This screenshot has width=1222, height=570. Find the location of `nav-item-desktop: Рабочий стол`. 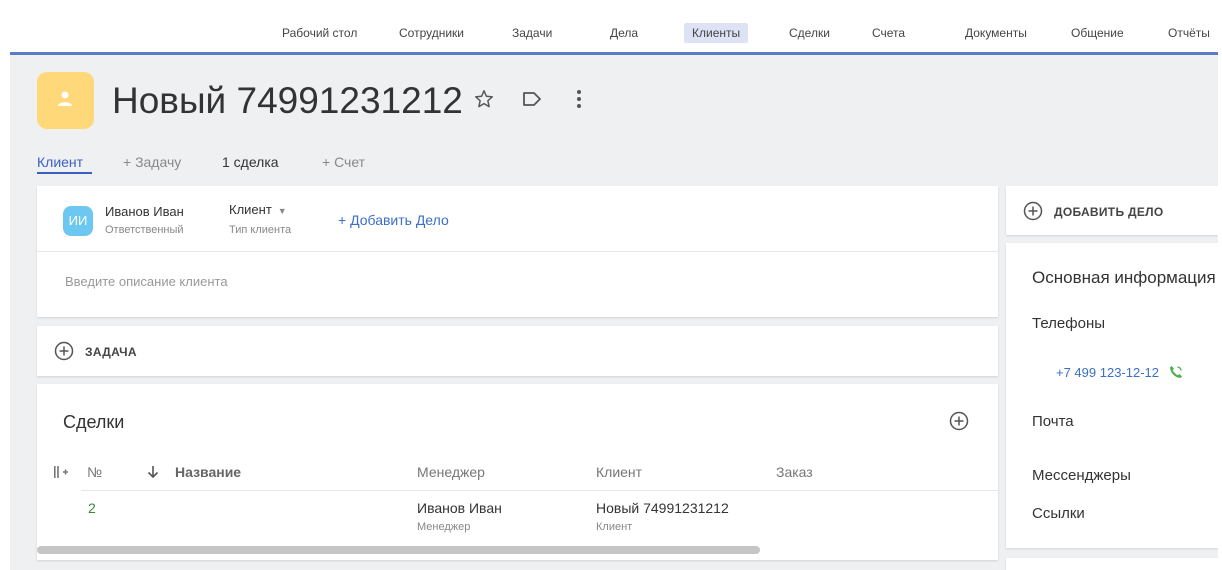

nav-item-desktop: Рабочий стол is located at coordinates (319, 33).